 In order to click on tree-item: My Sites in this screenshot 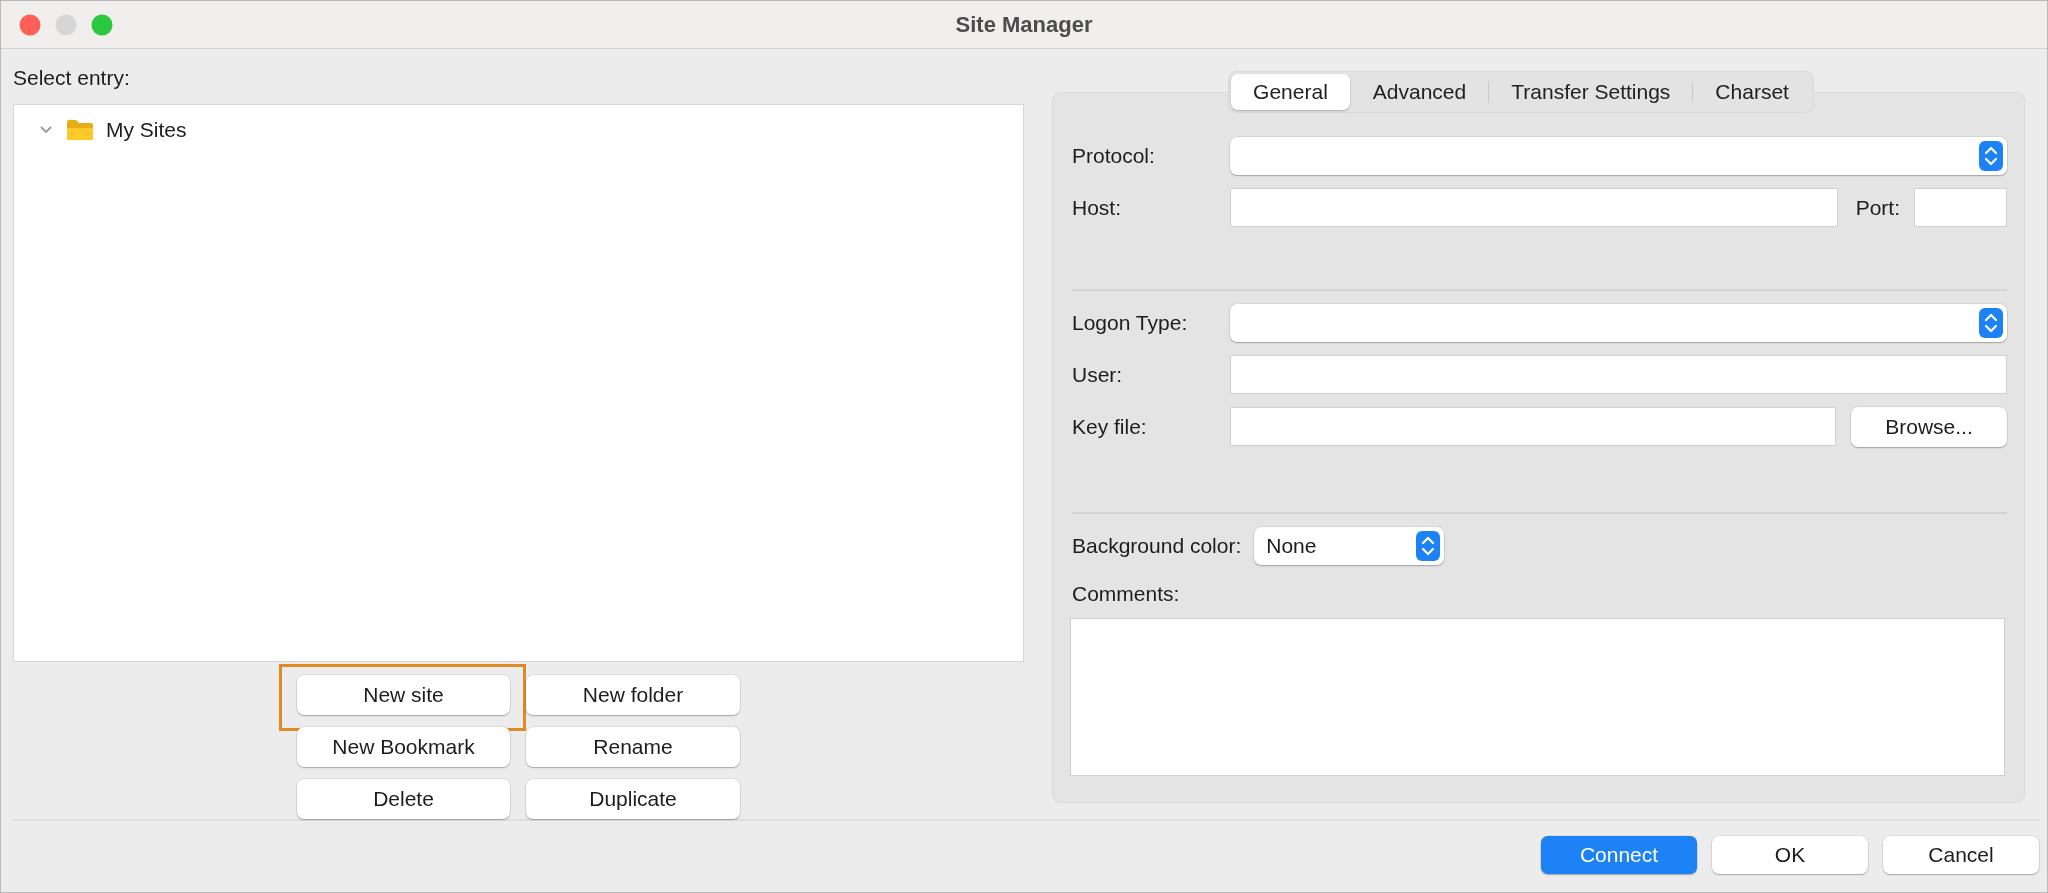, I will do `click(146, 129)`.